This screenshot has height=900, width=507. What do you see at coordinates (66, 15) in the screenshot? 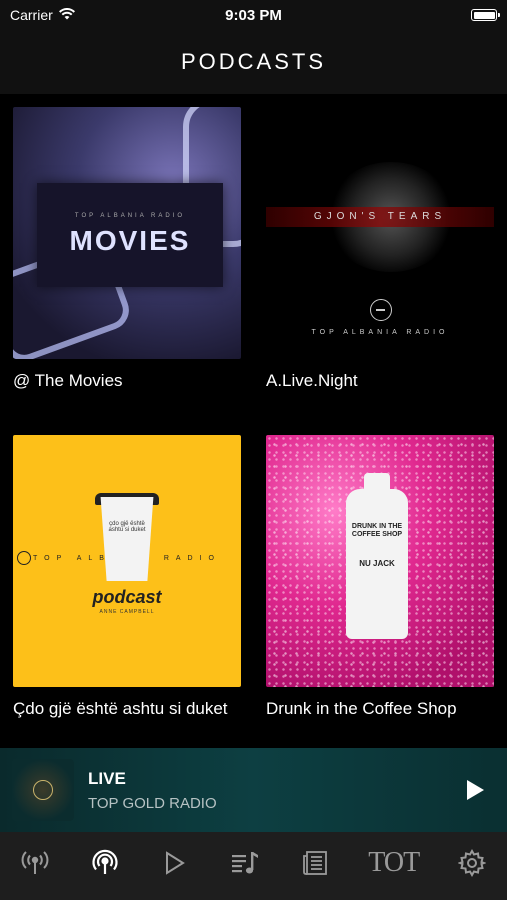
I see `wifi-icon` at bounding box center [66, 15].